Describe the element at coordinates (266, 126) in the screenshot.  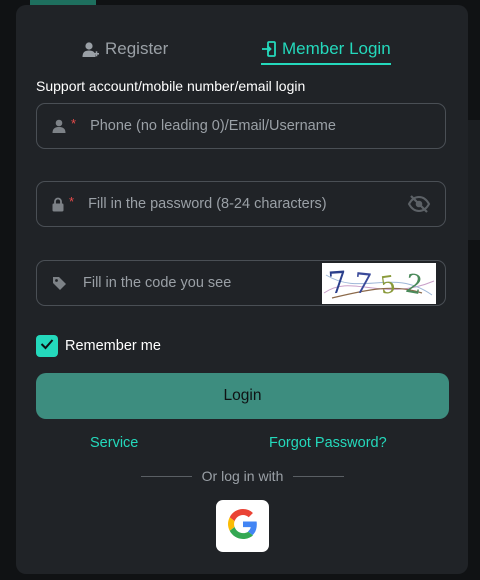
I see `account-input` at that location.